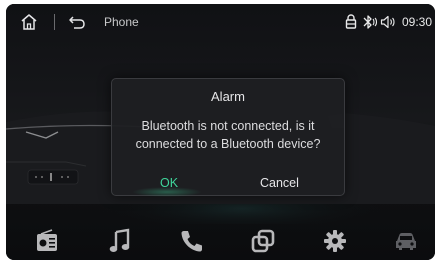 The height and width of the screenshot is (266, 441). What do you see at coordinates (192, 241) in the screenshot?
I see `phone-icon` at bounding box center [192, 241].